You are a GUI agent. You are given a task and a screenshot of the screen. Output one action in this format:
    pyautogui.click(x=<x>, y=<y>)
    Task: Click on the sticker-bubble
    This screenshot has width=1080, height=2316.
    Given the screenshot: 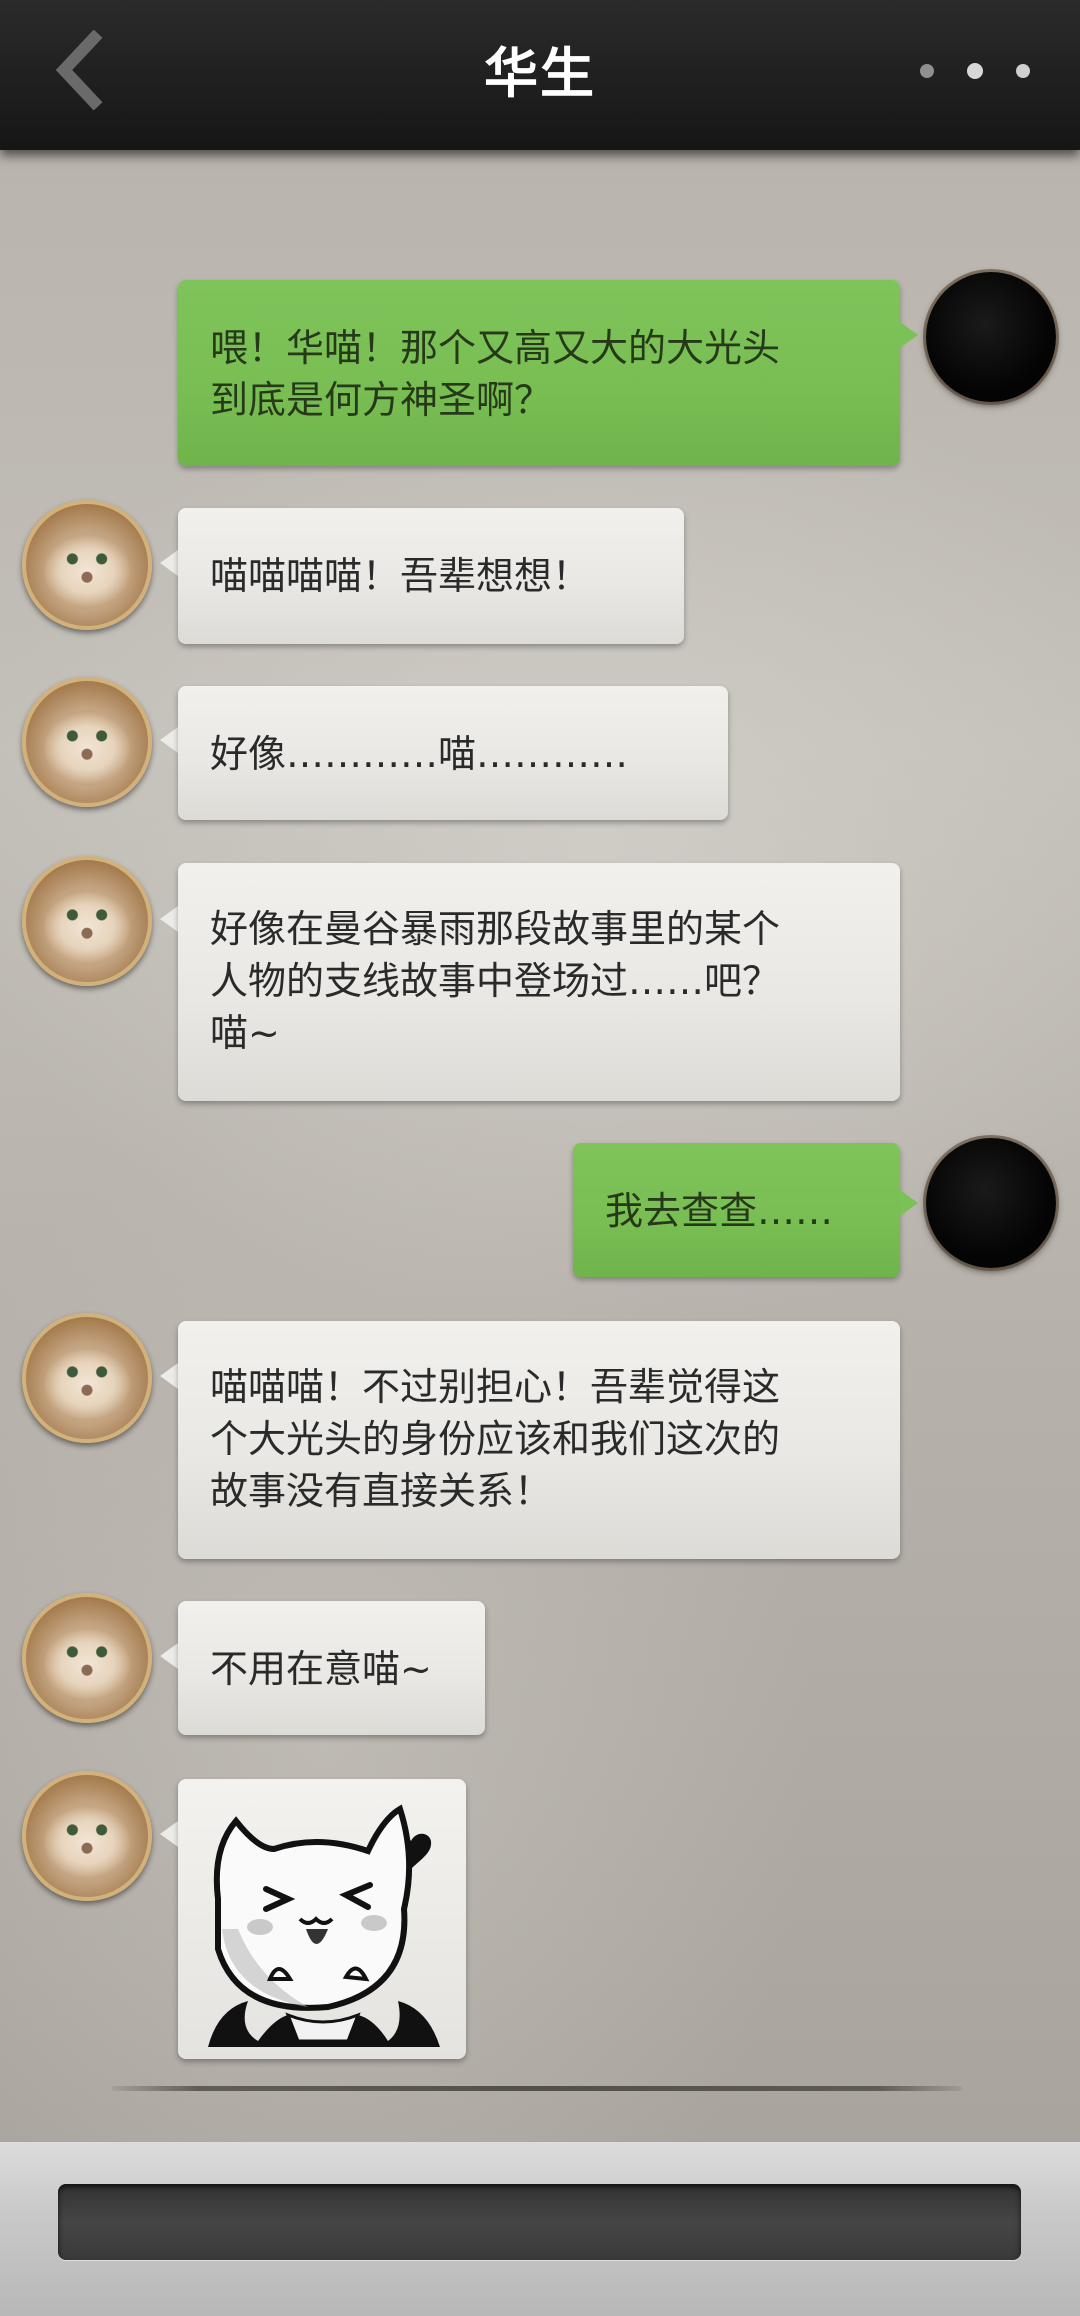 What is the action you would take?
    pyautogui.click(x=322, y=1919)
    